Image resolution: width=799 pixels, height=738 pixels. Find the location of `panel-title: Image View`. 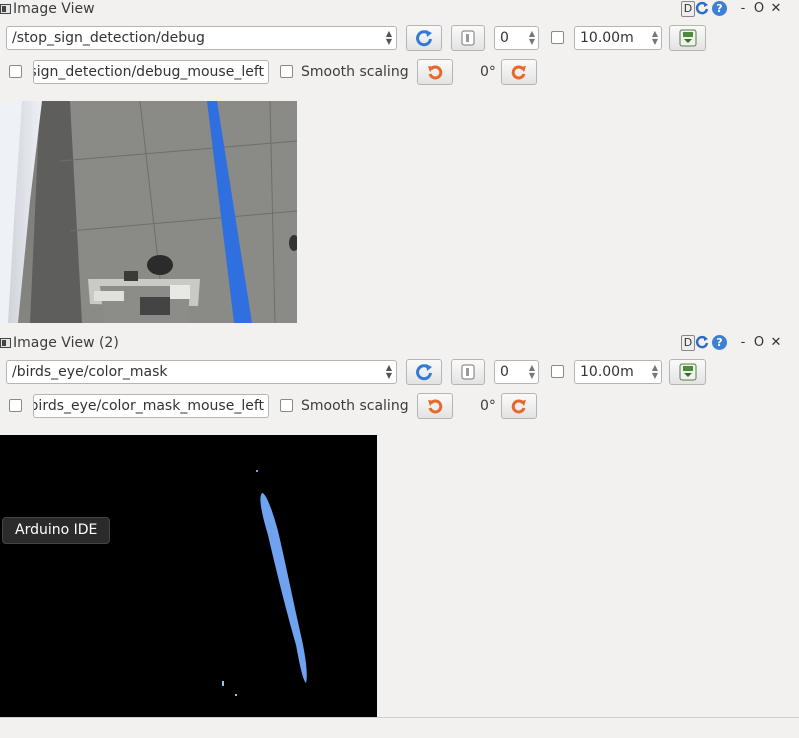

panel-title: Image View is located at coordinates (54, 9).